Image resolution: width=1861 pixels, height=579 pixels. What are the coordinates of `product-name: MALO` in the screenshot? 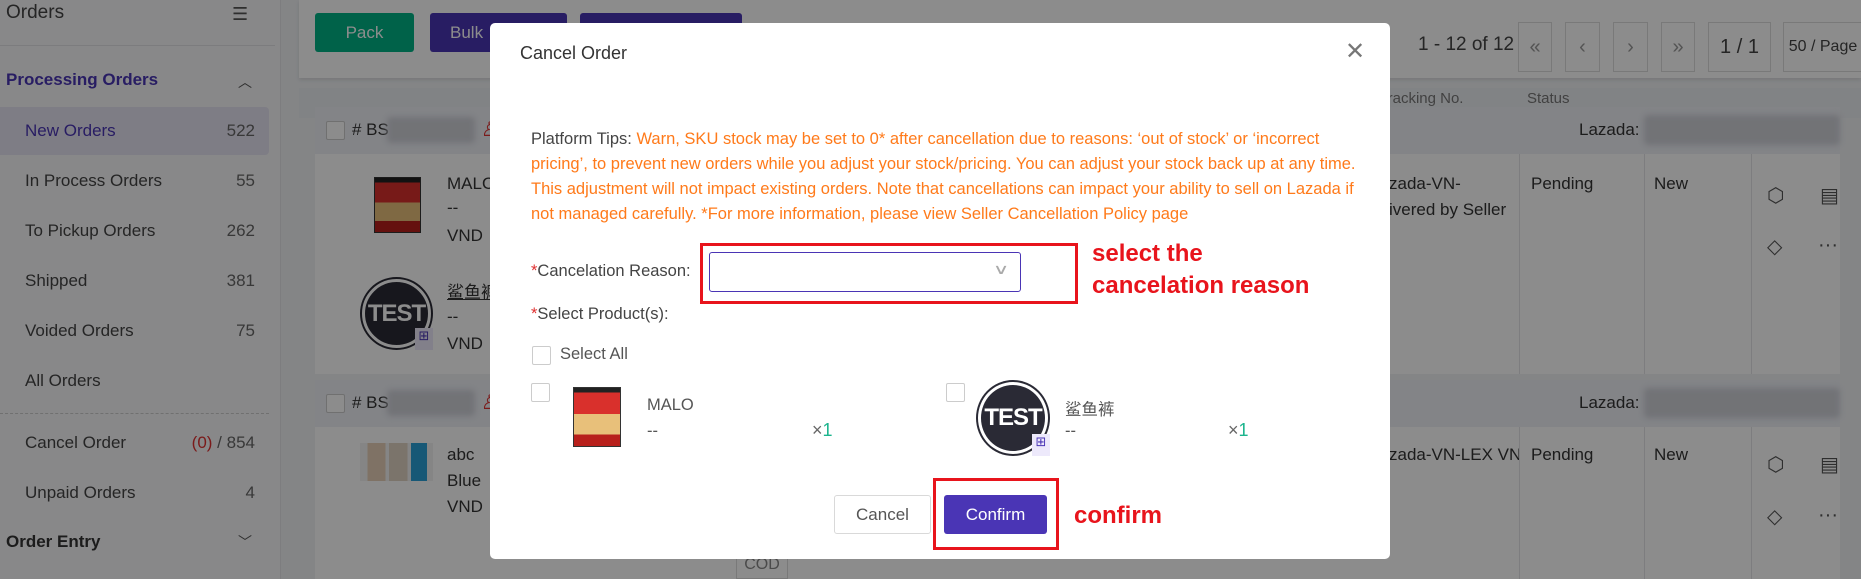 It's located at (670, 405).